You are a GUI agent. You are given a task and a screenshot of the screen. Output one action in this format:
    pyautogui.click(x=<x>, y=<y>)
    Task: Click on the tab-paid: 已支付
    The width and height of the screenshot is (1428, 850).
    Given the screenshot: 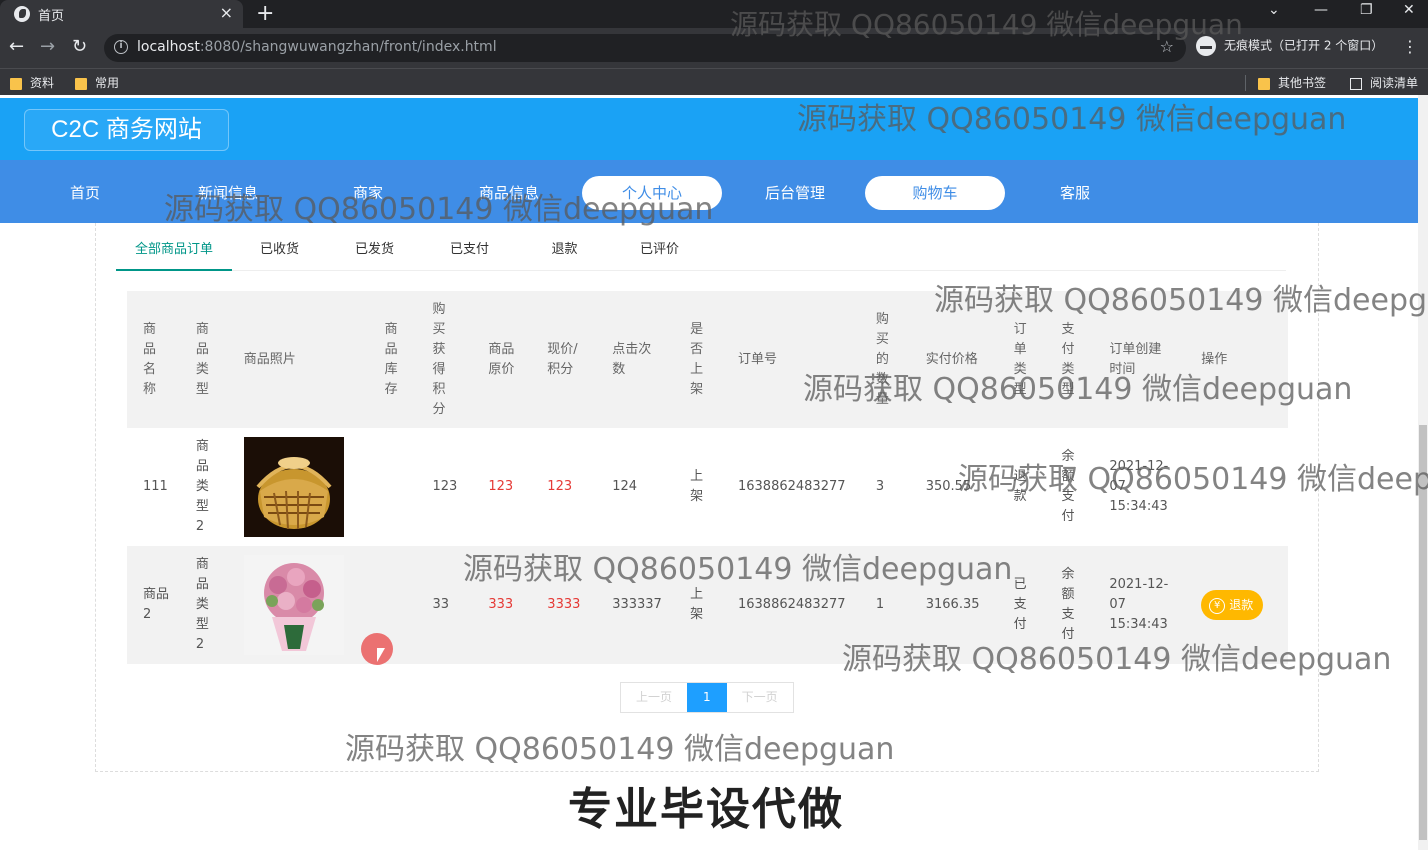 What is the action you would take?
    pyautogui.click(x=469, y=247)
    